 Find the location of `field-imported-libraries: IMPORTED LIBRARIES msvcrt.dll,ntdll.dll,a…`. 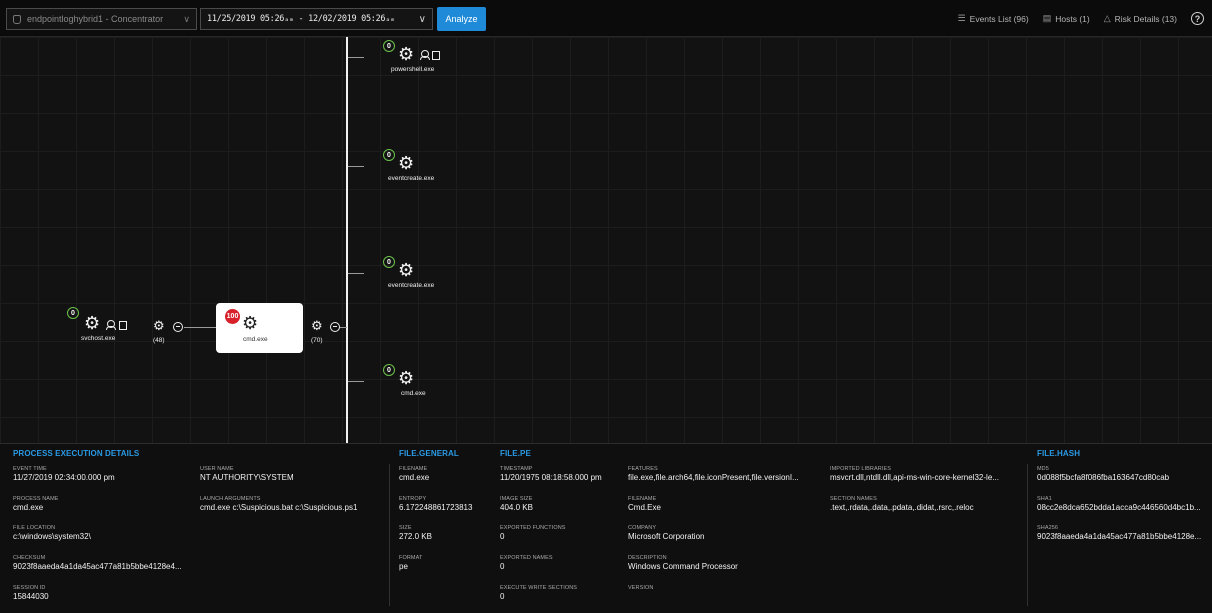

field-imported-libraries: IMPORTED LIBRARIES msvcrt.dll,ntdll.dll,a… is located at coordinates (914, 474).